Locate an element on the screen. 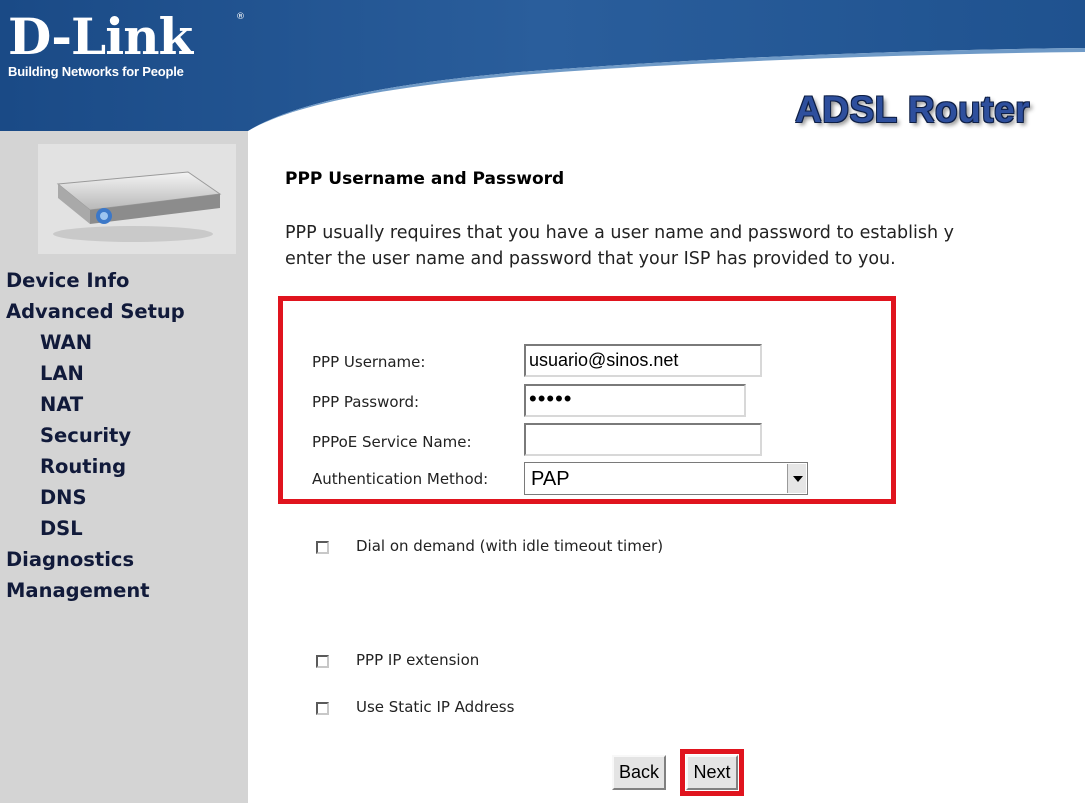 The width and height of the screenshot is (1085, 803). registered-mark: ® is located at coordinates (240, 17).